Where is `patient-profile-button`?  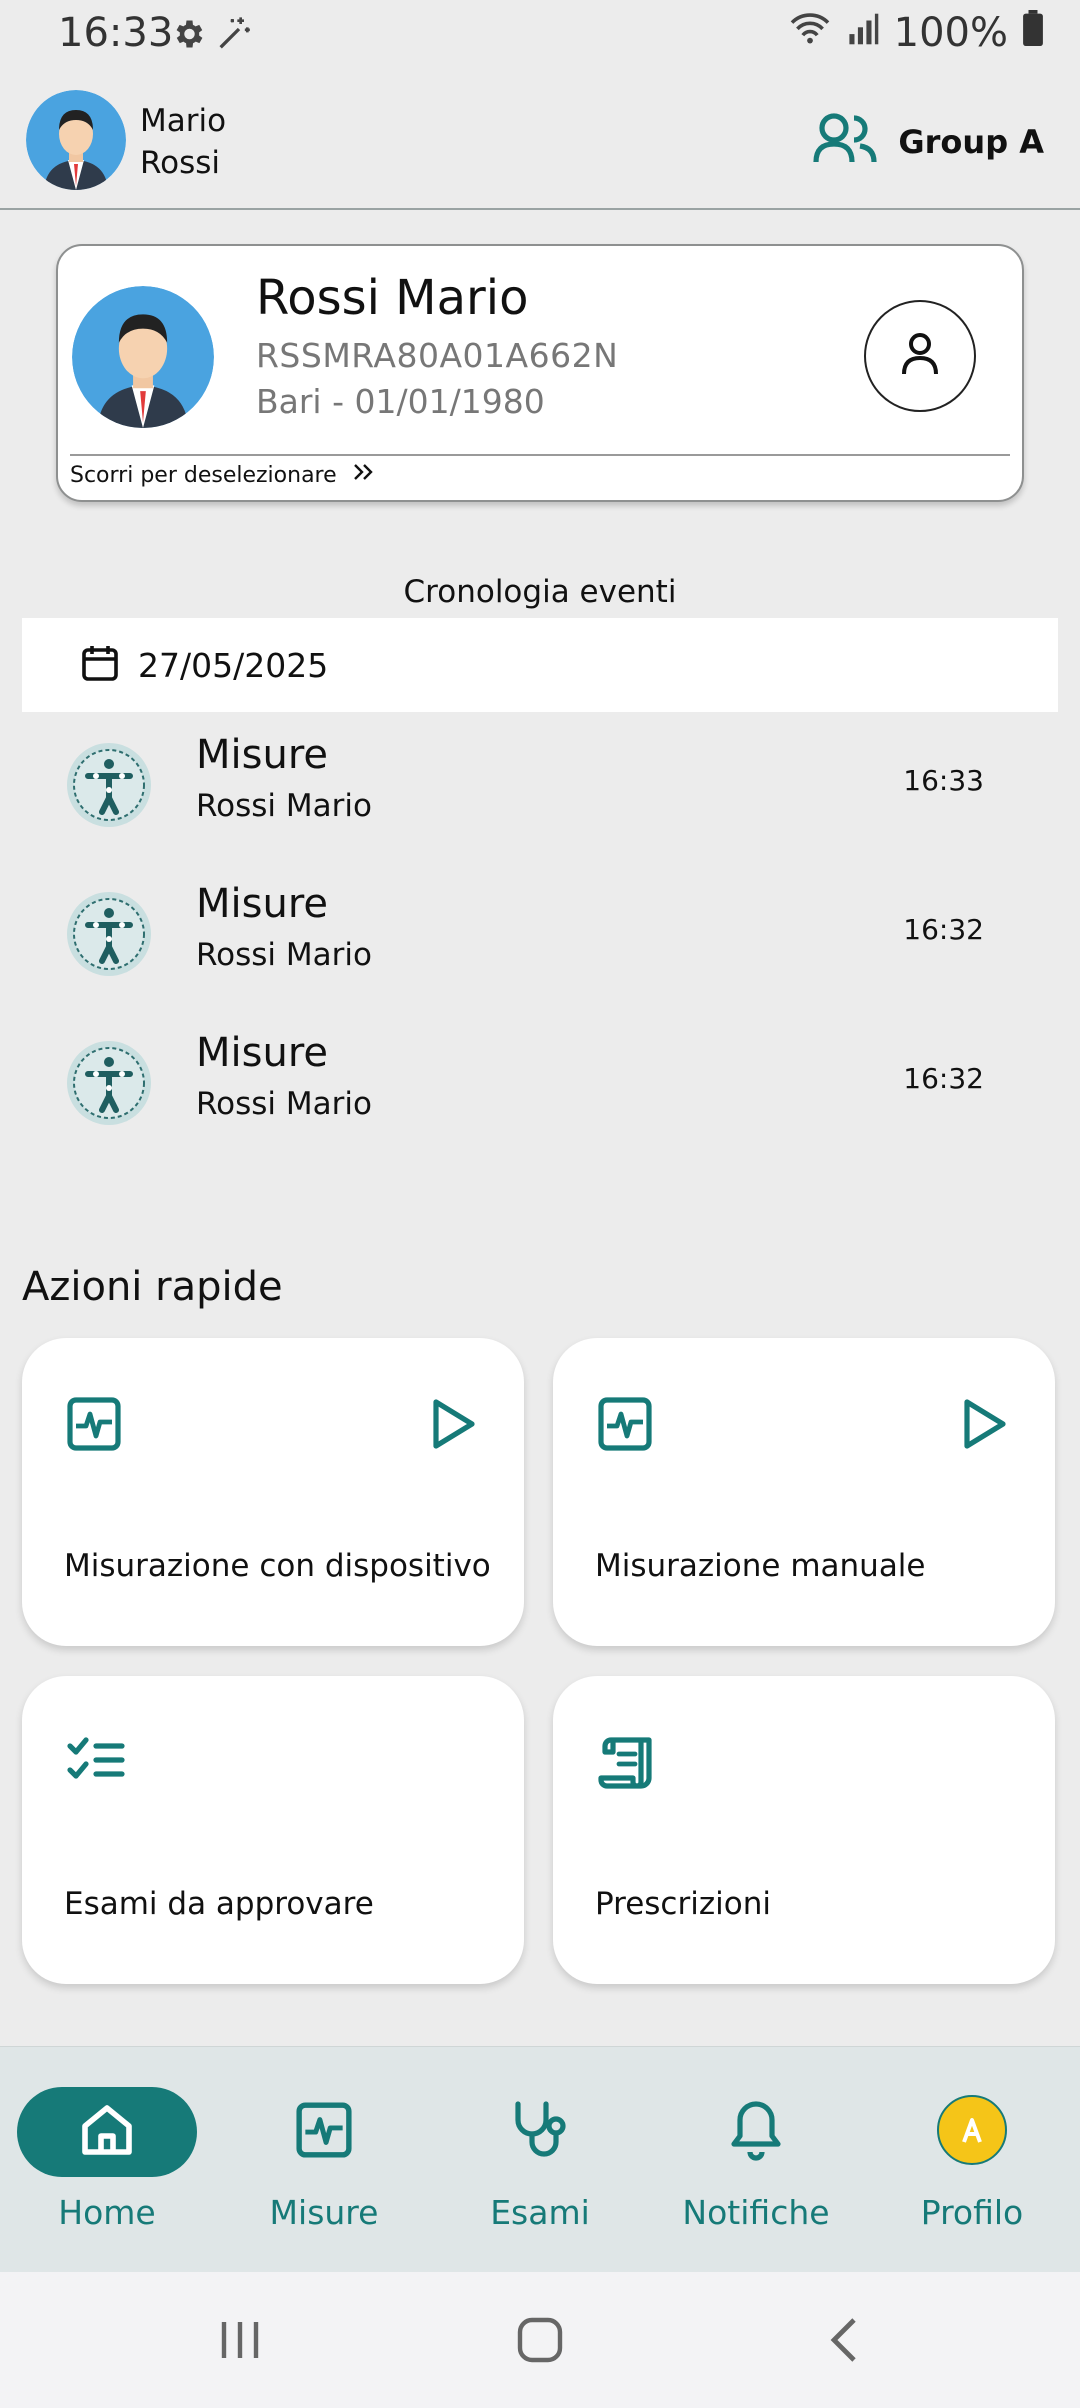 patient-profile-button is located at coordinates (920, 356).